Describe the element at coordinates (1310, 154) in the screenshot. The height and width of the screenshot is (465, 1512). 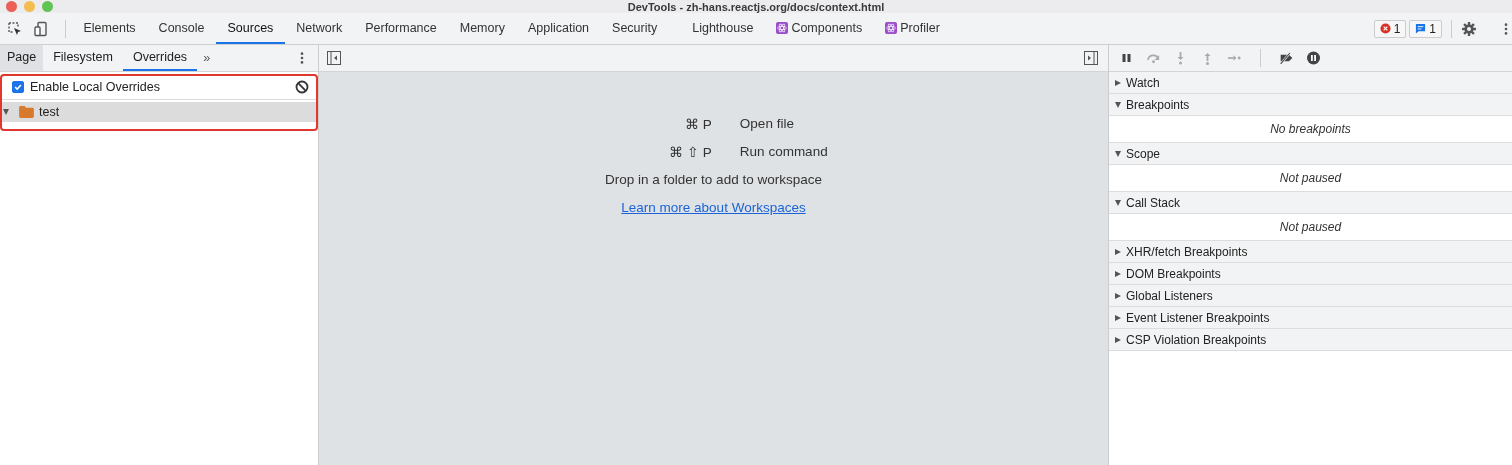
I see `section-header: Scope` at that location.